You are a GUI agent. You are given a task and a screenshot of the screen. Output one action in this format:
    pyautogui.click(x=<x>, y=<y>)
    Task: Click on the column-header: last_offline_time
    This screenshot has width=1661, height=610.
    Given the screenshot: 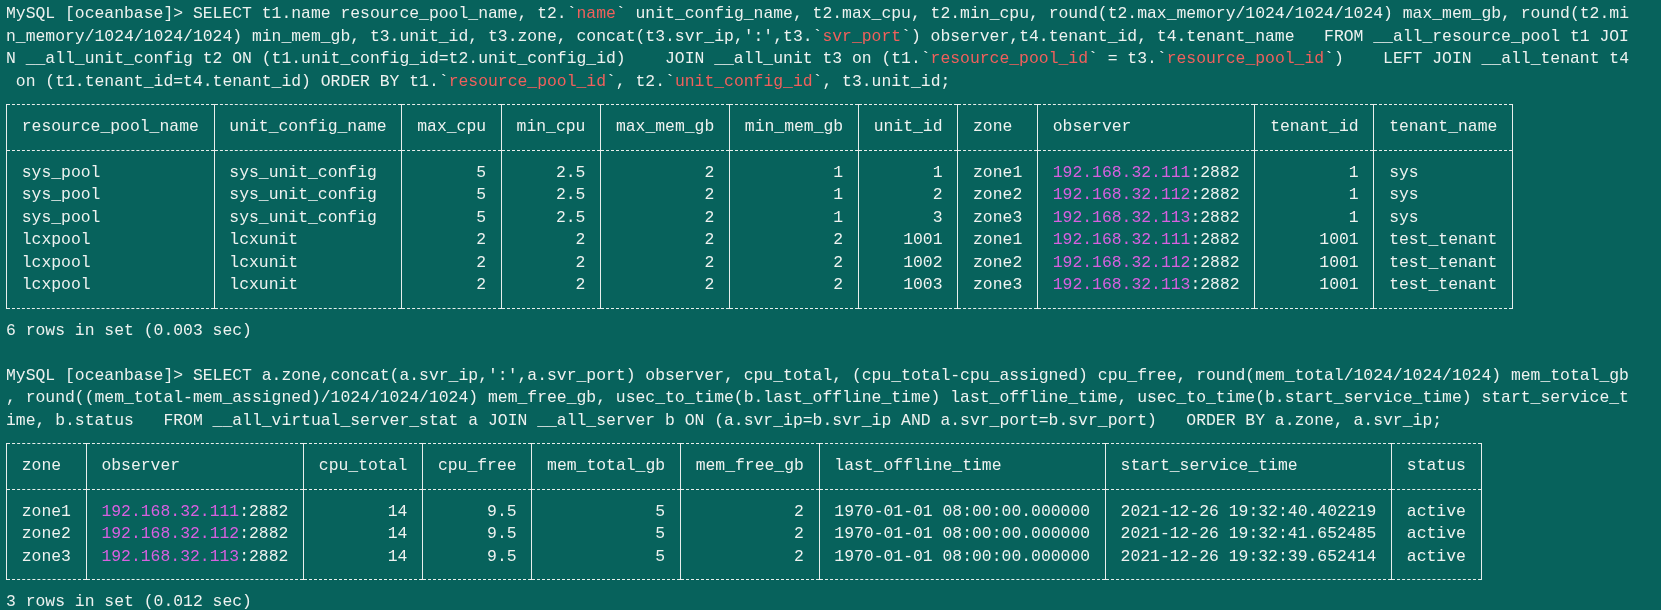 What is the action you would take?
    pyautogui.click(x=962, y=466)
    